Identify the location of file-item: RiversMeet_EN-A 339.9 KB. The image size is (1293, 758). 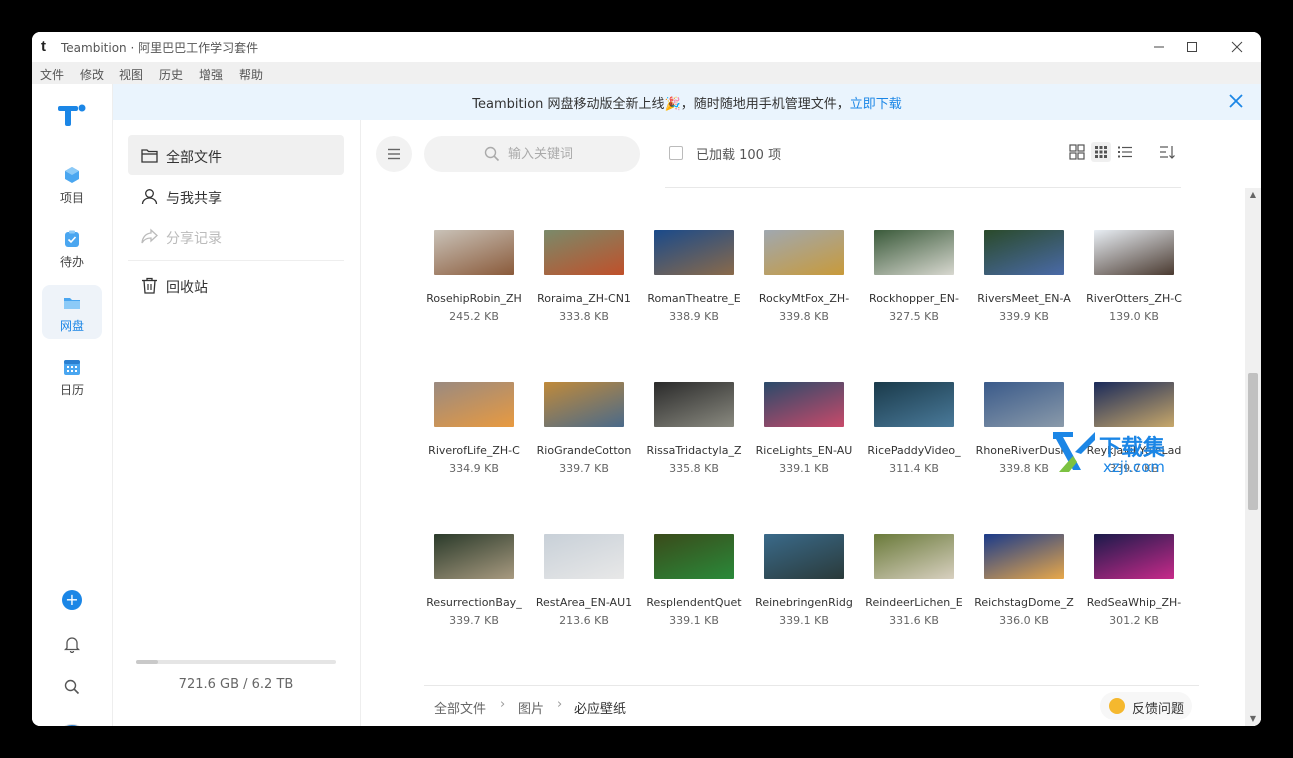
(1024, 285).